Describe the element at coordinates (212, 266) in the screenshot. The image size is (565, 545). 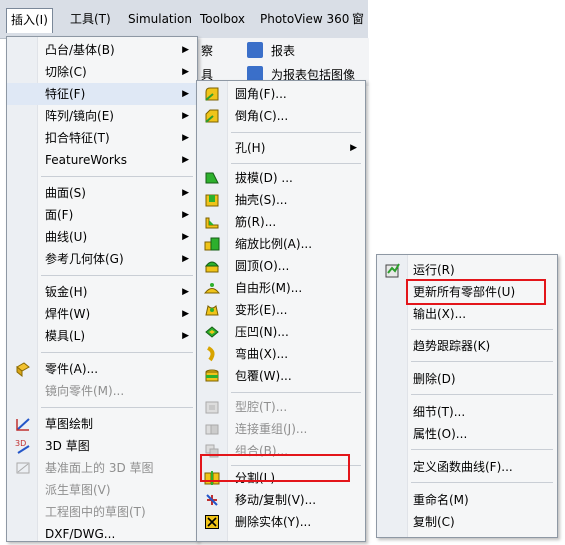
I see `dome-icon` at that location.